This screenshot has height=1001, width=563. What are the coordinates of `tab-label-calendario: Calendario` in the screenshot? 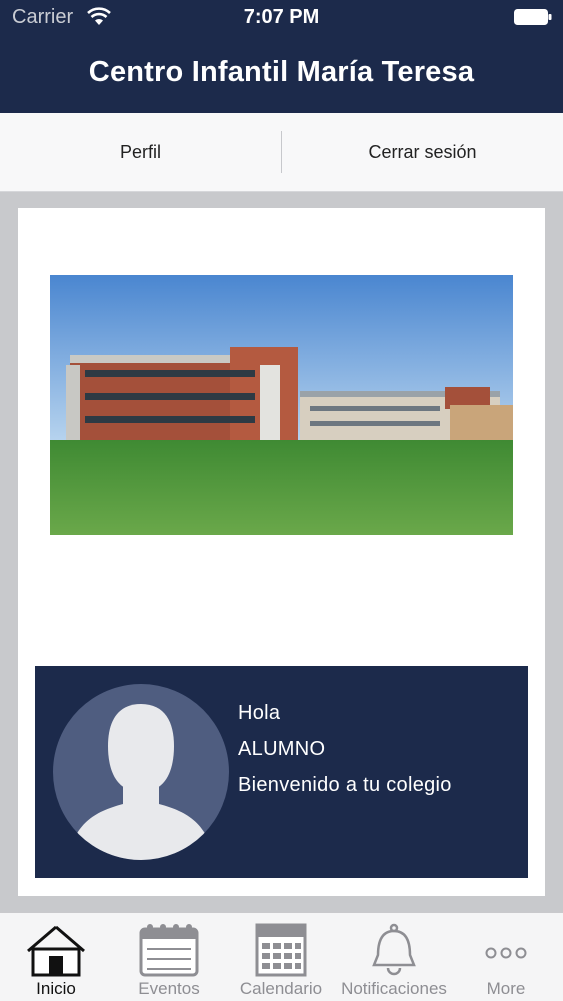 It's located at (281, 988).